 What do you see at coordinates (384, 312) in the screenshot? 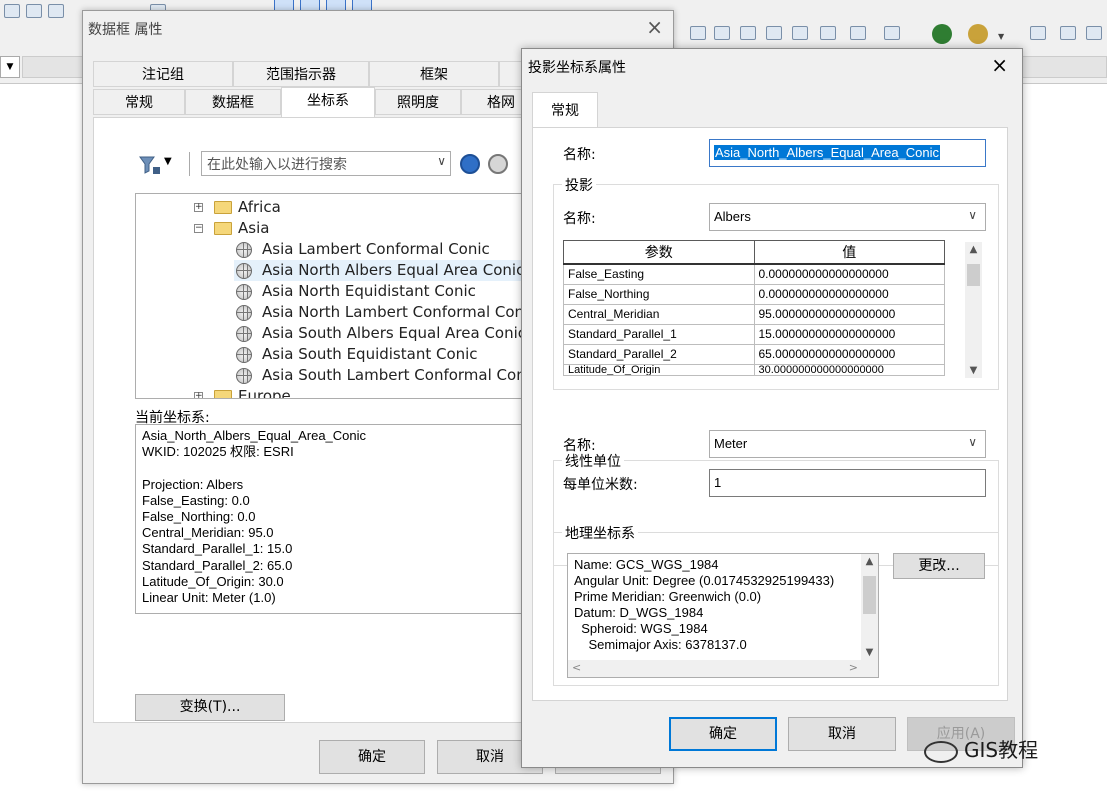
I see `tree-item: Asia North Lambert Conformal Conic` at bounding box center [384, 312].